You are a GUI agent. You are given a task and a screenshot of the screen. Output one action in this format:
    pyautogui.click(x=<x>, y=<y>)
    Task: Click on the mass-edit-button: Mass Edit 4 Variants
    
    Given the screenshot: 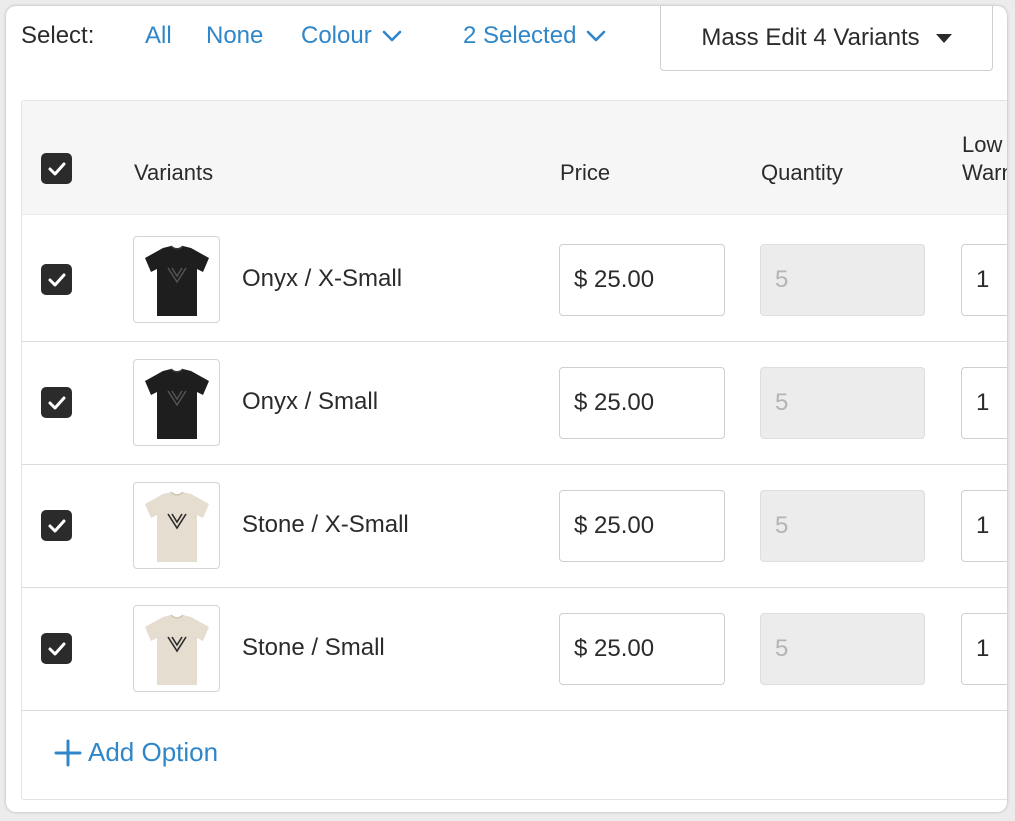 What is the action you would take?
    pyautogui.click(x=826, y=38)
    